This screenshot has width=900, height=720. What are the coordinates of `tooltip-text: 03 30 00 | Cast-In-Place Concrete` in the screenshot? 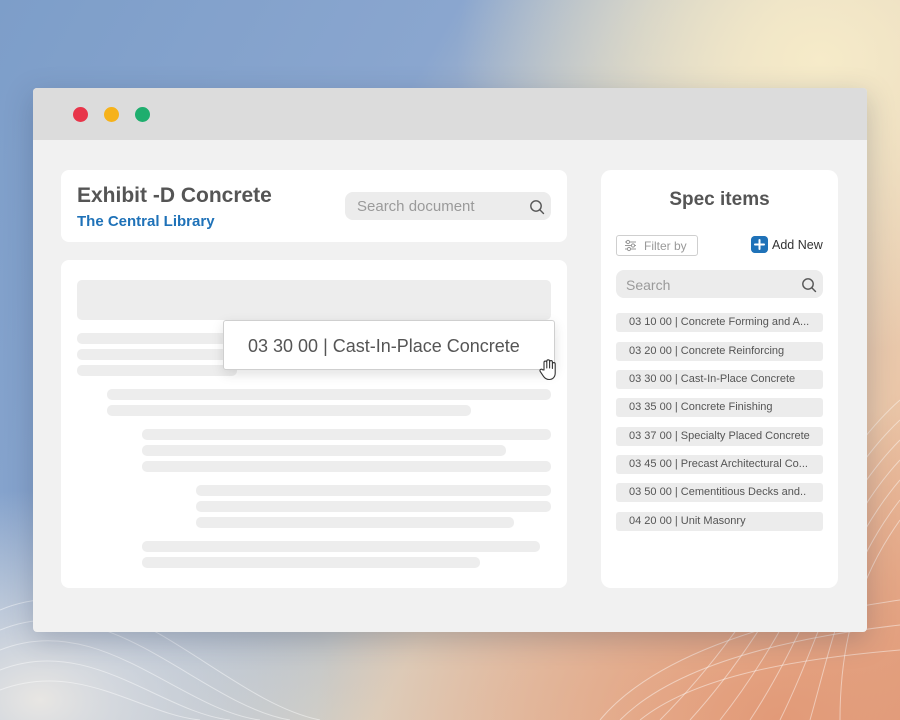 It's located at (384, 346).